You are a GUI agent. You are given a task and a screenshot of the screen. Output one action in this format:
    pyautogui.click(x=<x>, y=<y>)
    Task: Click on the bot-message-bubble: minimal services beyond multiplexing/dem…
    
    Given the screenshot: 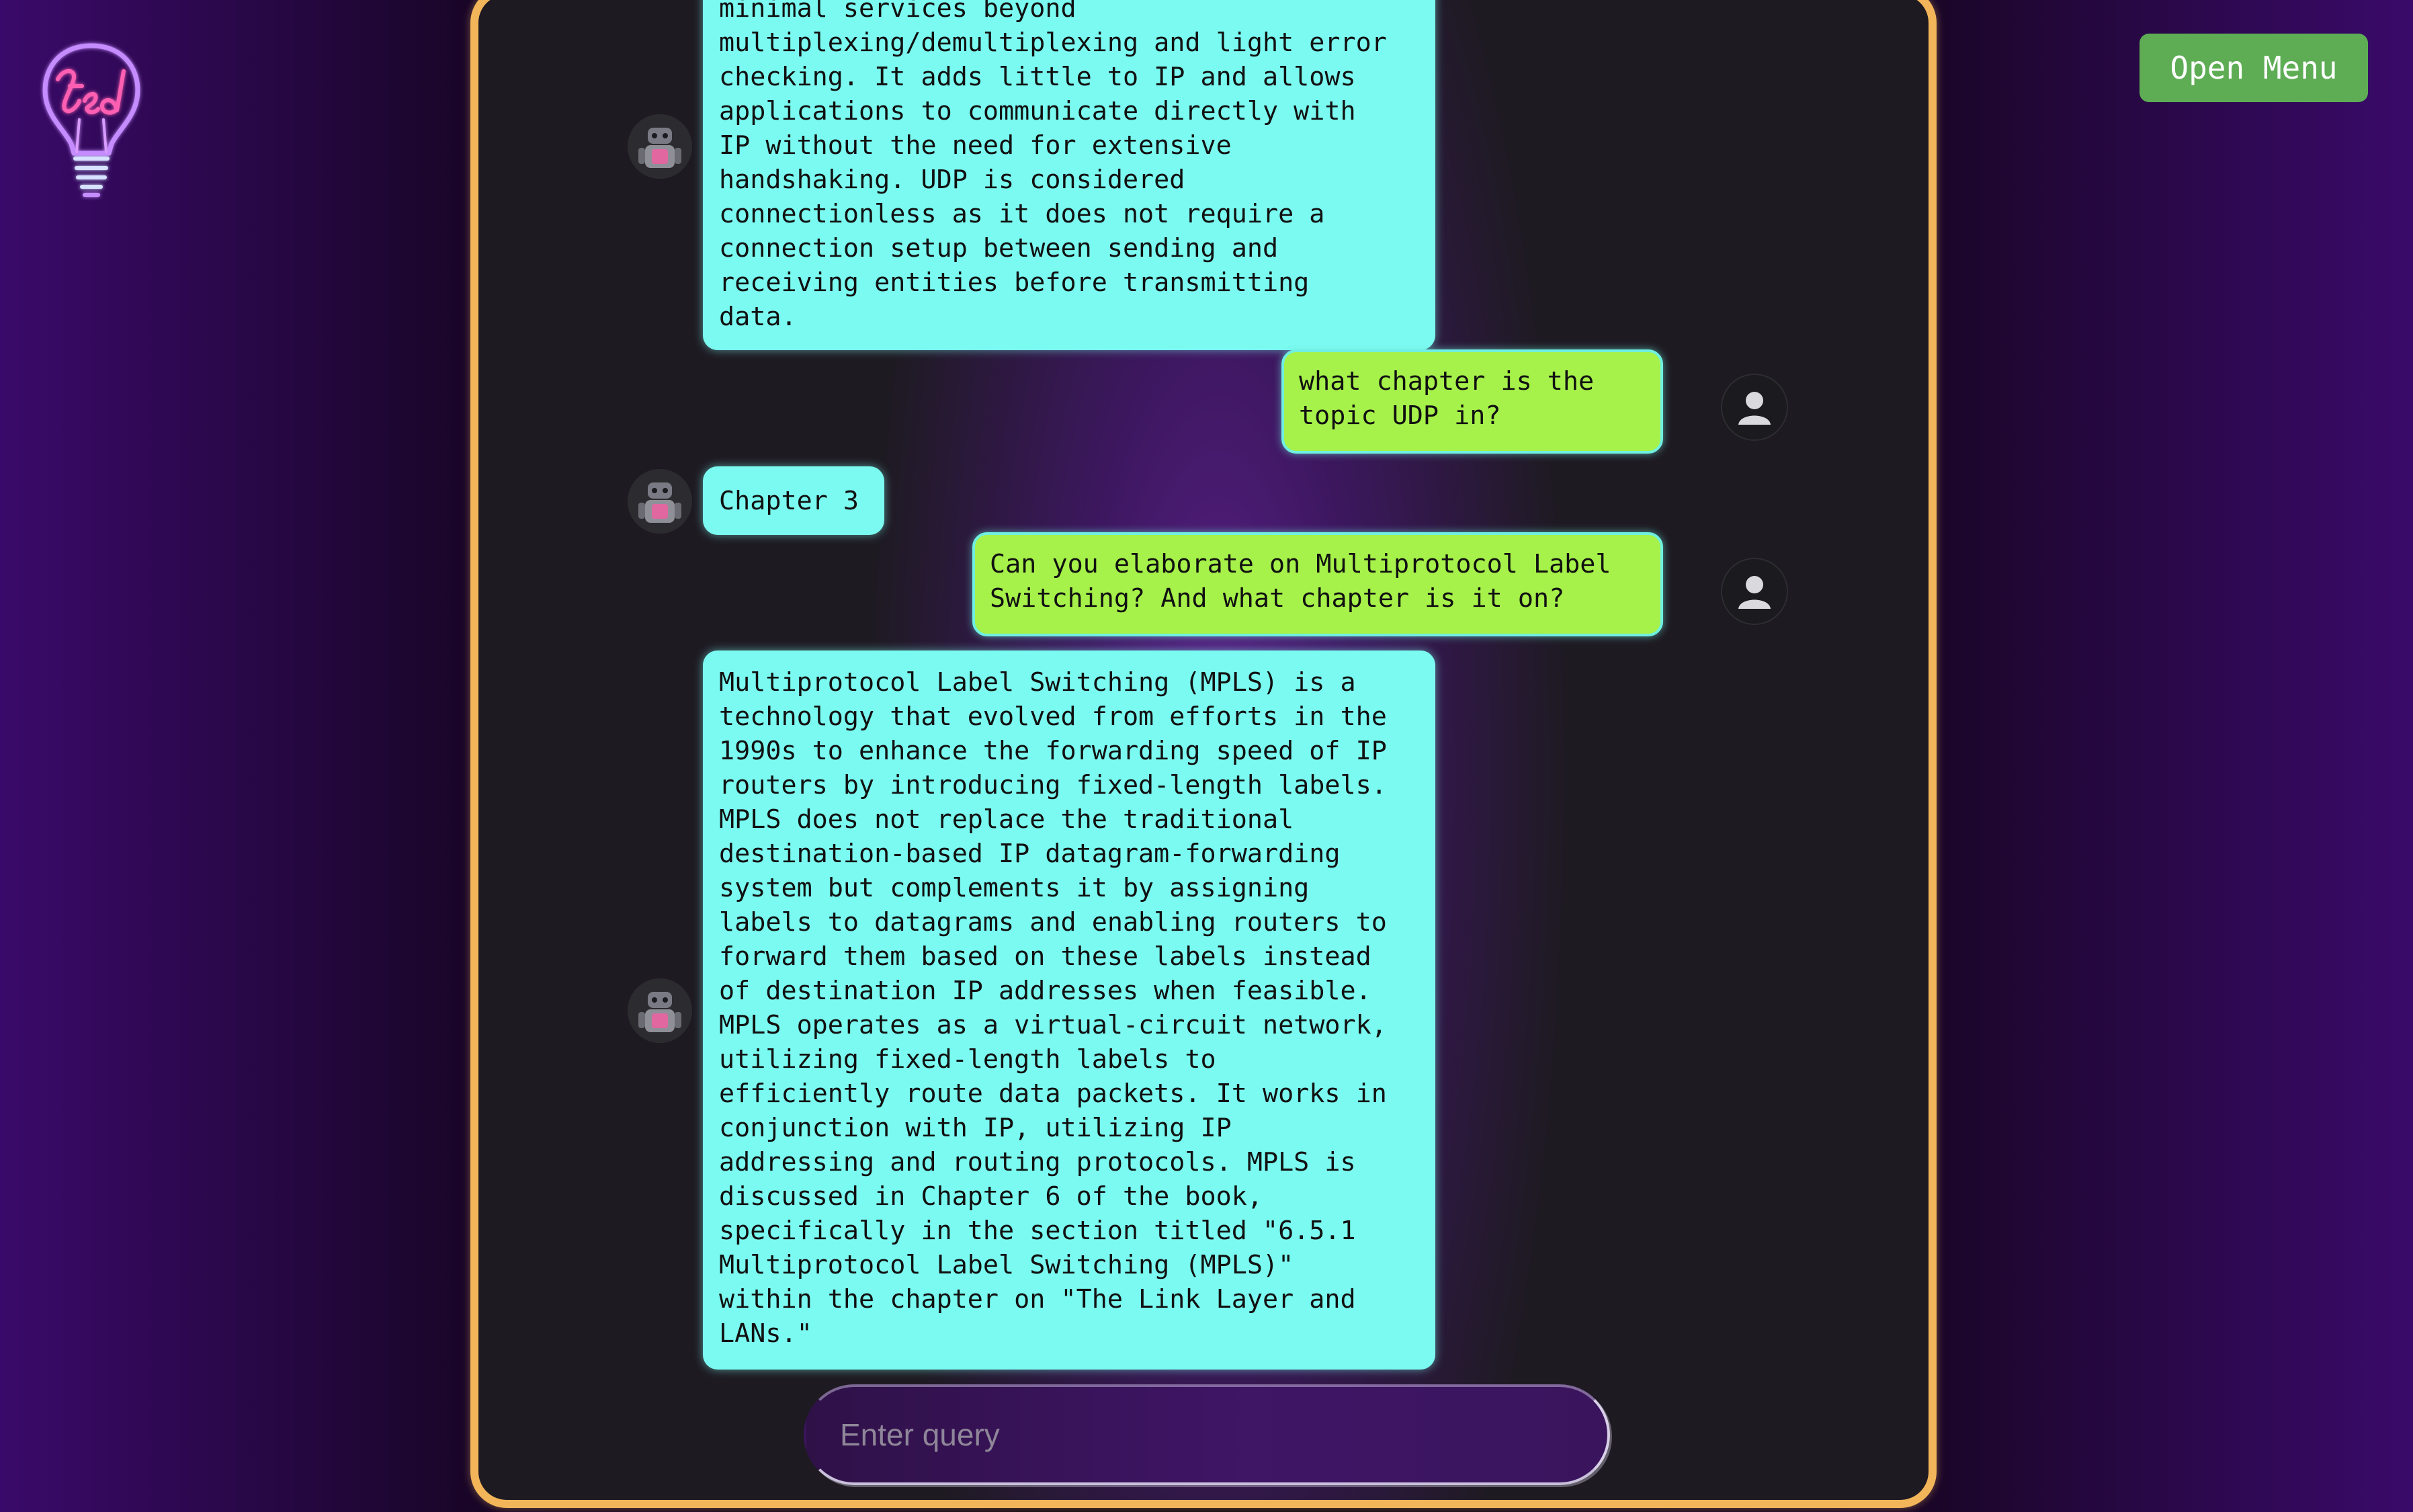 What is the action you would take?
    pyautogui.click(x=1069, y=175)
    